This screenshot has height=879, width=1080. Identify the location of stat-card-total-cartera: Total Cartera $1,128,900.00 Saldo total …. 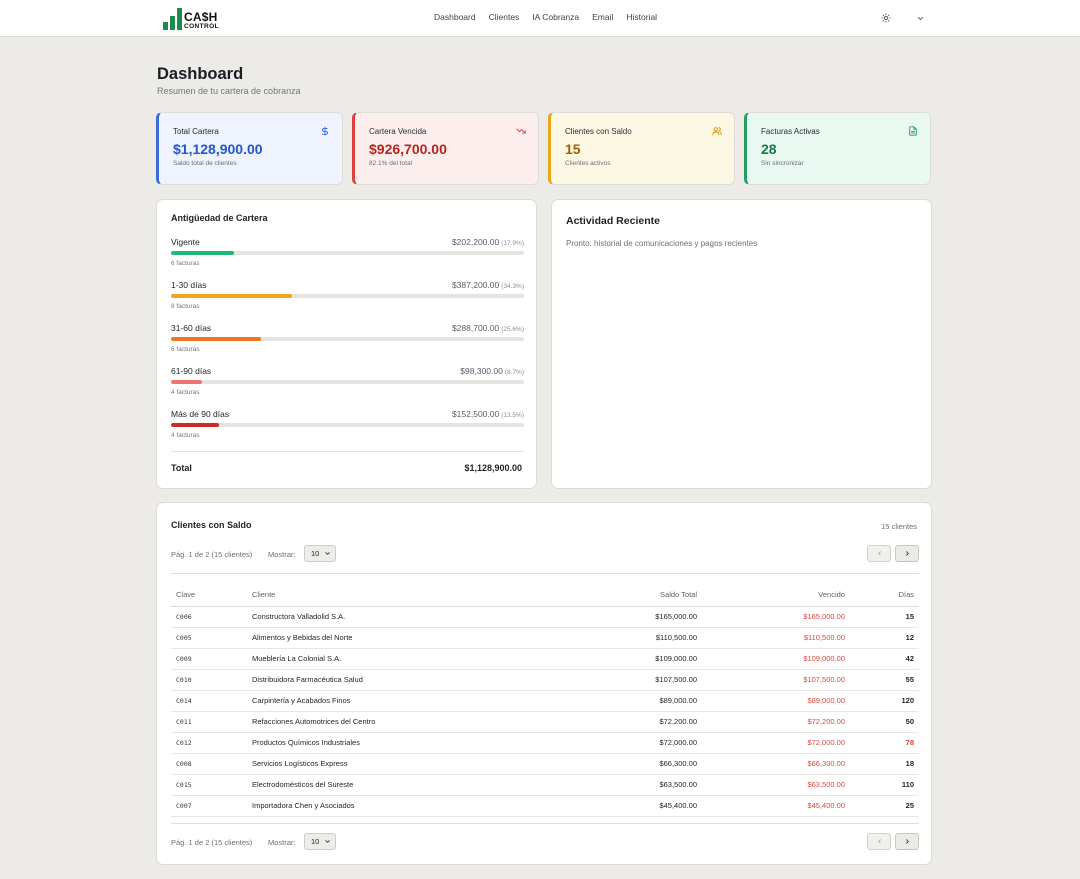
(249, 148).